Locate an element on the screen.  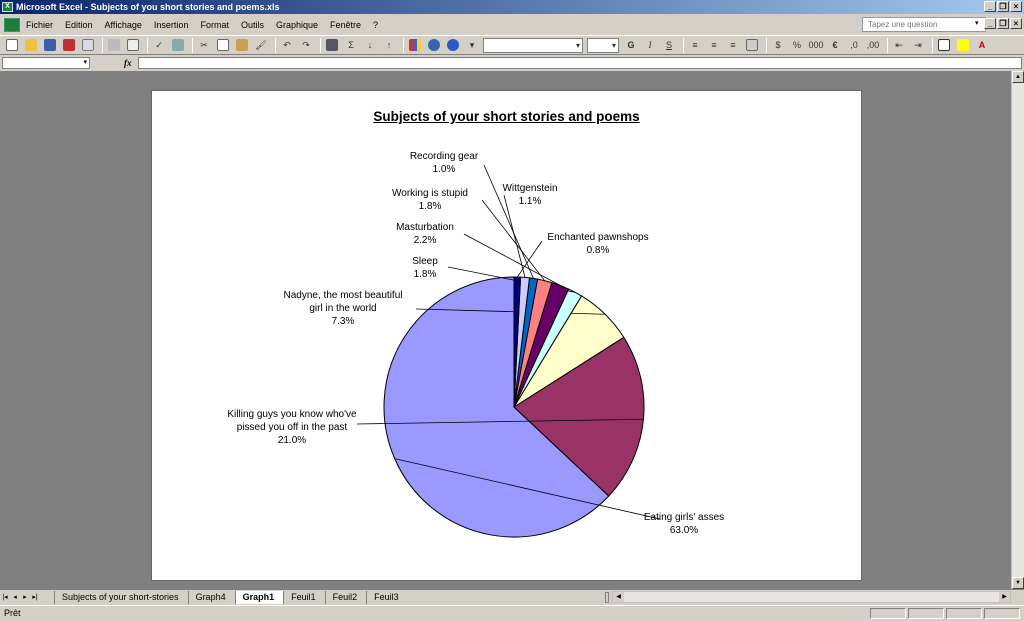
percent-icon: % is located at coordinates (797, 45).